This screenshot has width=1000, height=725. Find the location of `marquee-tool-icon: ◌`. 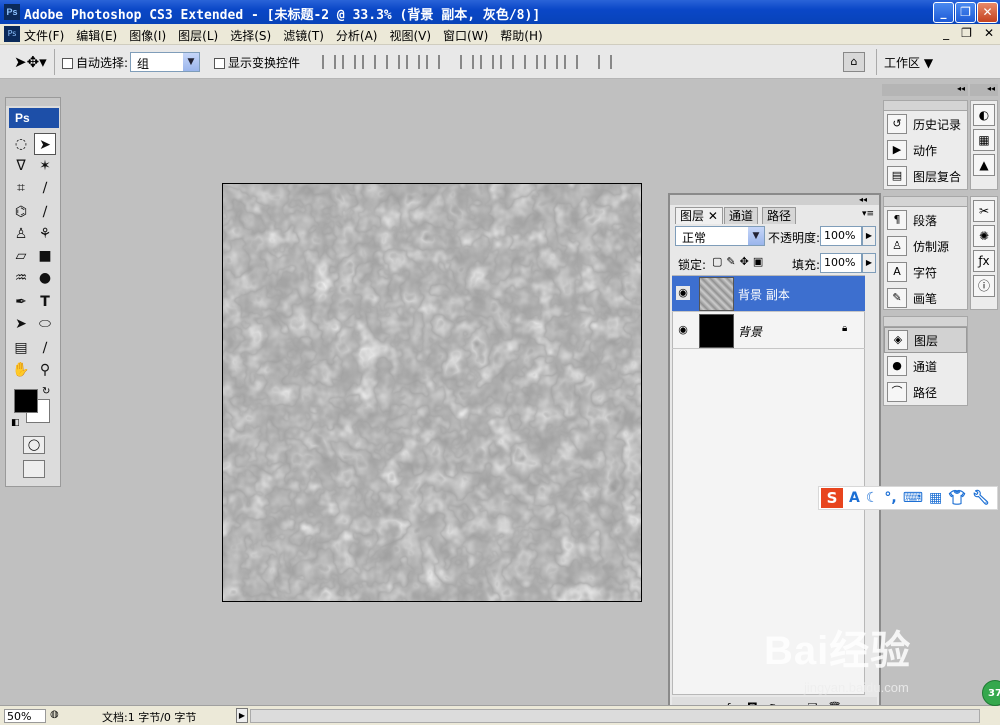

marquee-tool-icon: ◌ is located at coordinates (21, 144).